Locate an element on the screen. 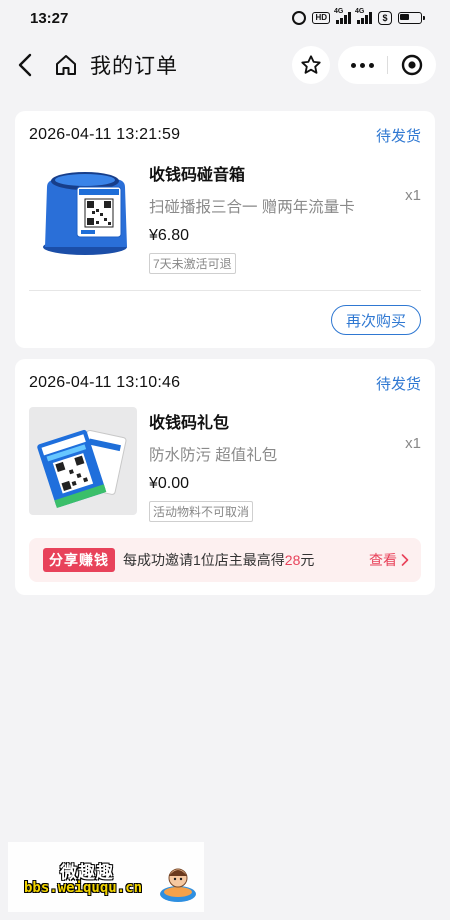 The width and height of the screenshot is (450, 920). product-tag: 7天未激活可退 is located at coordinates (192, 263).